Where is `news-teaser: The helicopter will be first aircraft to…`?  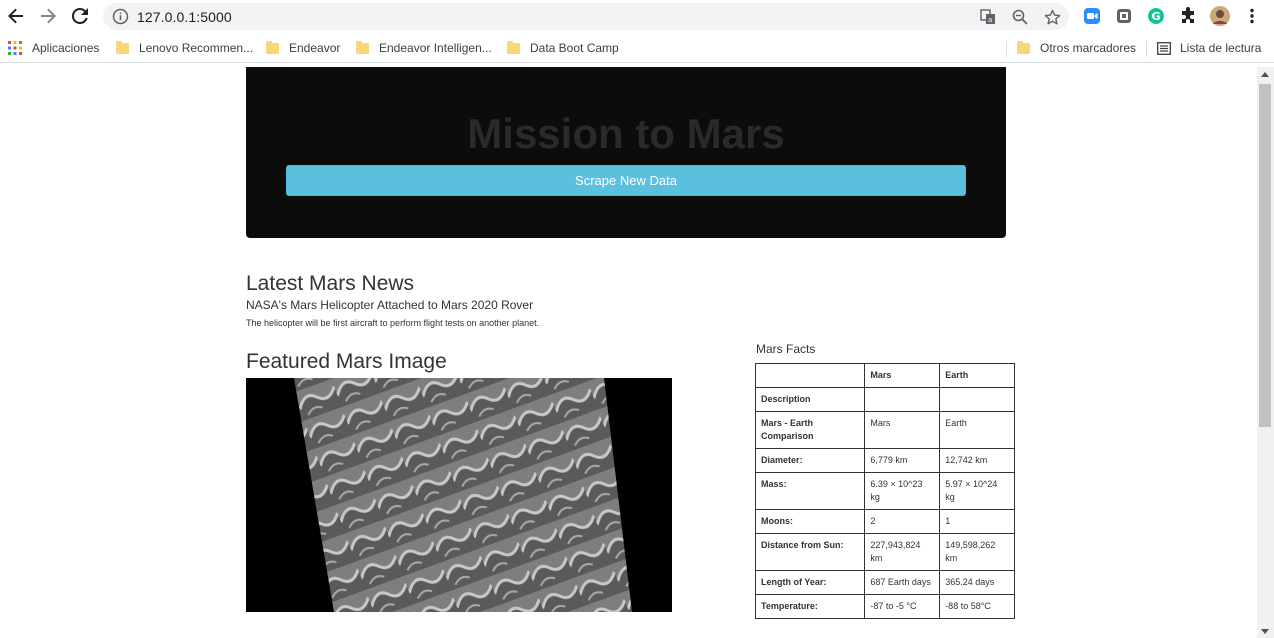 news-teaser: The helicopter will be first aircraft to… is located at coordinates (393, 323).